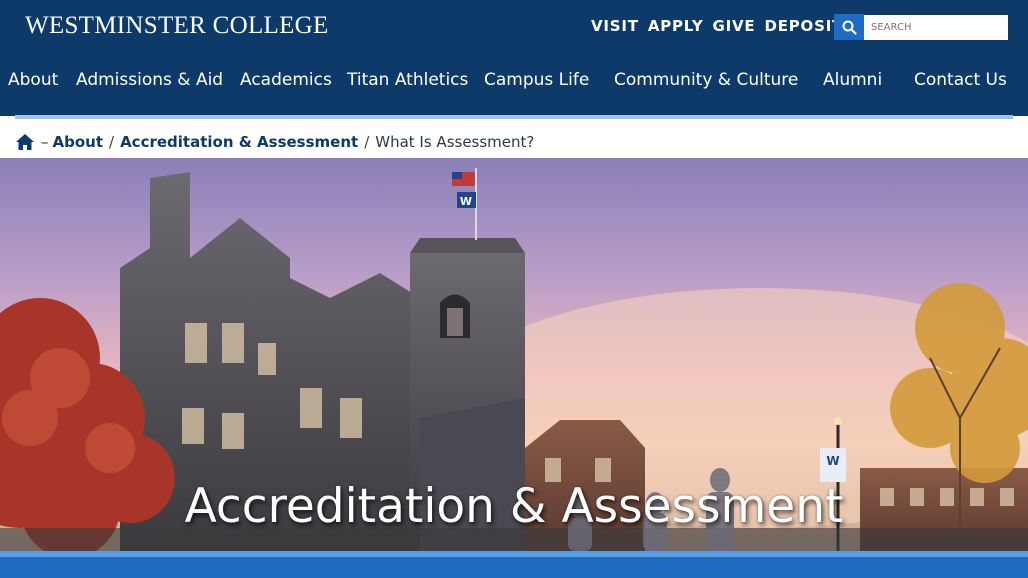 The image size is (1028, 578). Describe the element at coordinates (936, 27) in the screenshot. I see `search-input` at that location.